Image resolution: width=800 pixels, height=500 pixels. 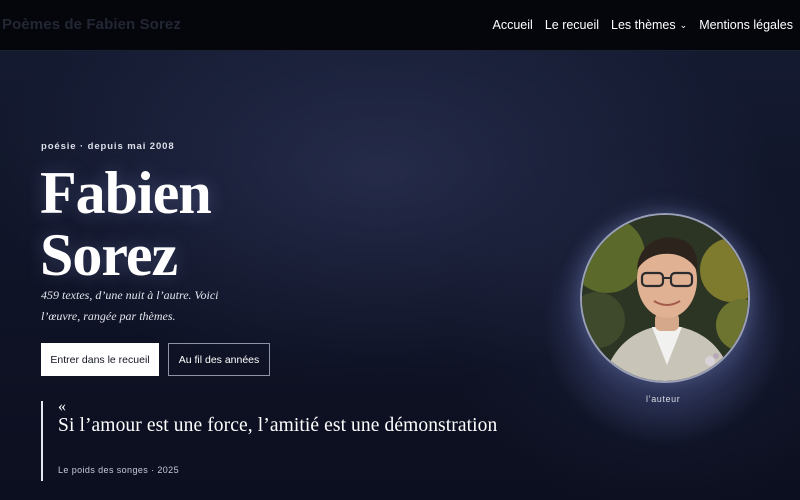 I want to click on portrait-caption: l’auteur, so click(x=663, y=399).